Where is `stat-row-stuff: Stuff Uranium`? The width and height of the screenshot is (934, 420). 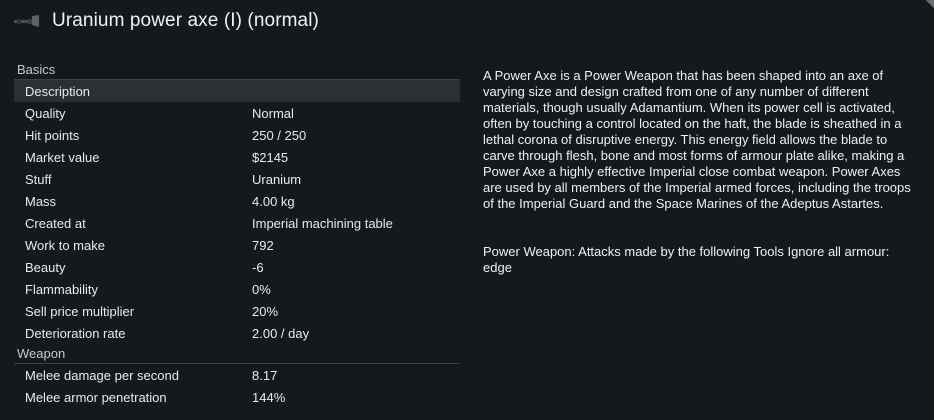
stat-row-stuff: Stuff Uranium is located at coordinates (237, 179).